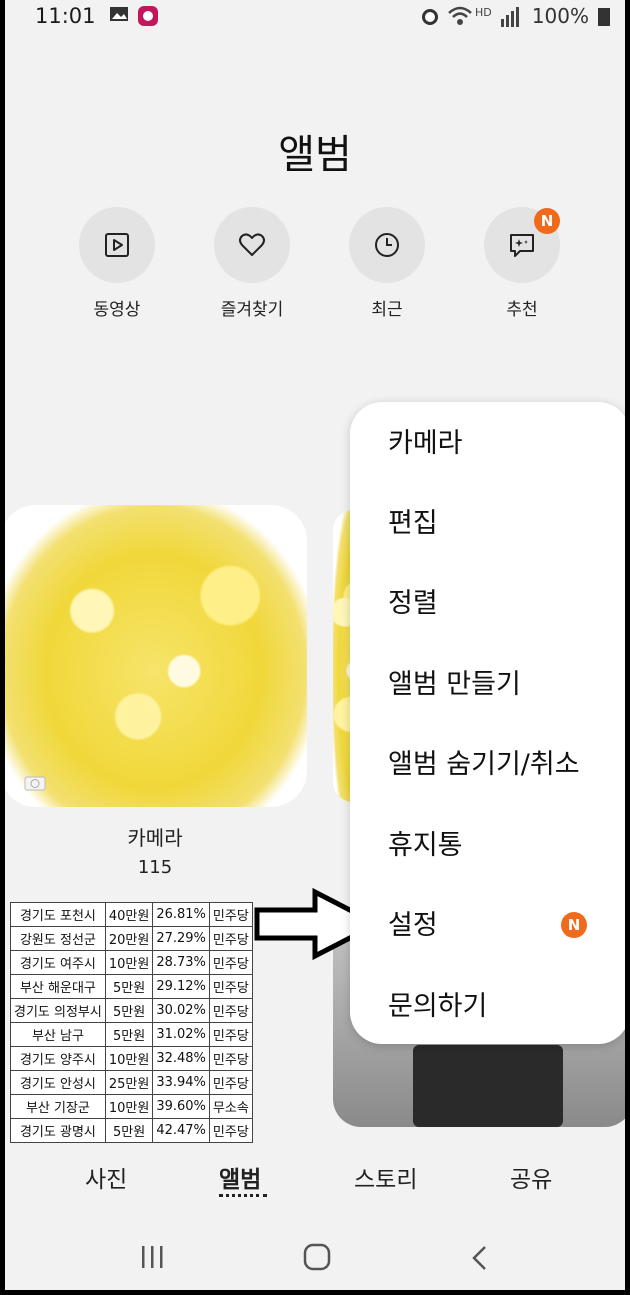 The height and width of the screenshot is (1295, 630). I want to click on menu-item-hide-albums: 앨범 숨기기/취소, so click(484, 765).